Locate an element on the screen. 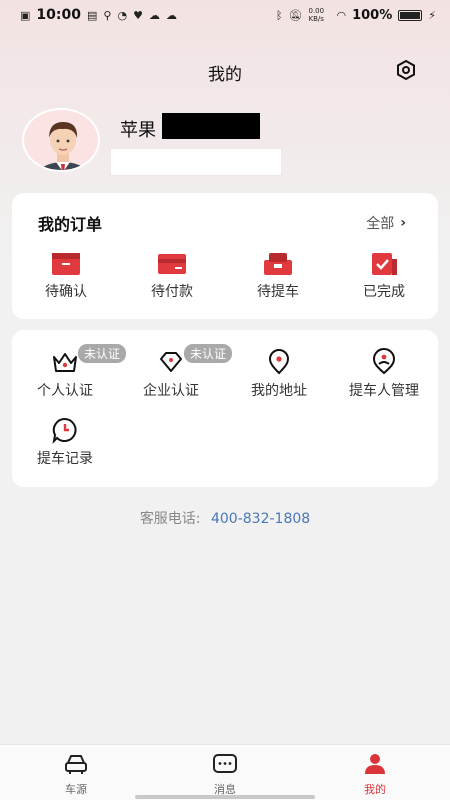 The width and height of the screenshot is (450, 800). wechat-icon: ☁ is located at coordinates (154, 15).